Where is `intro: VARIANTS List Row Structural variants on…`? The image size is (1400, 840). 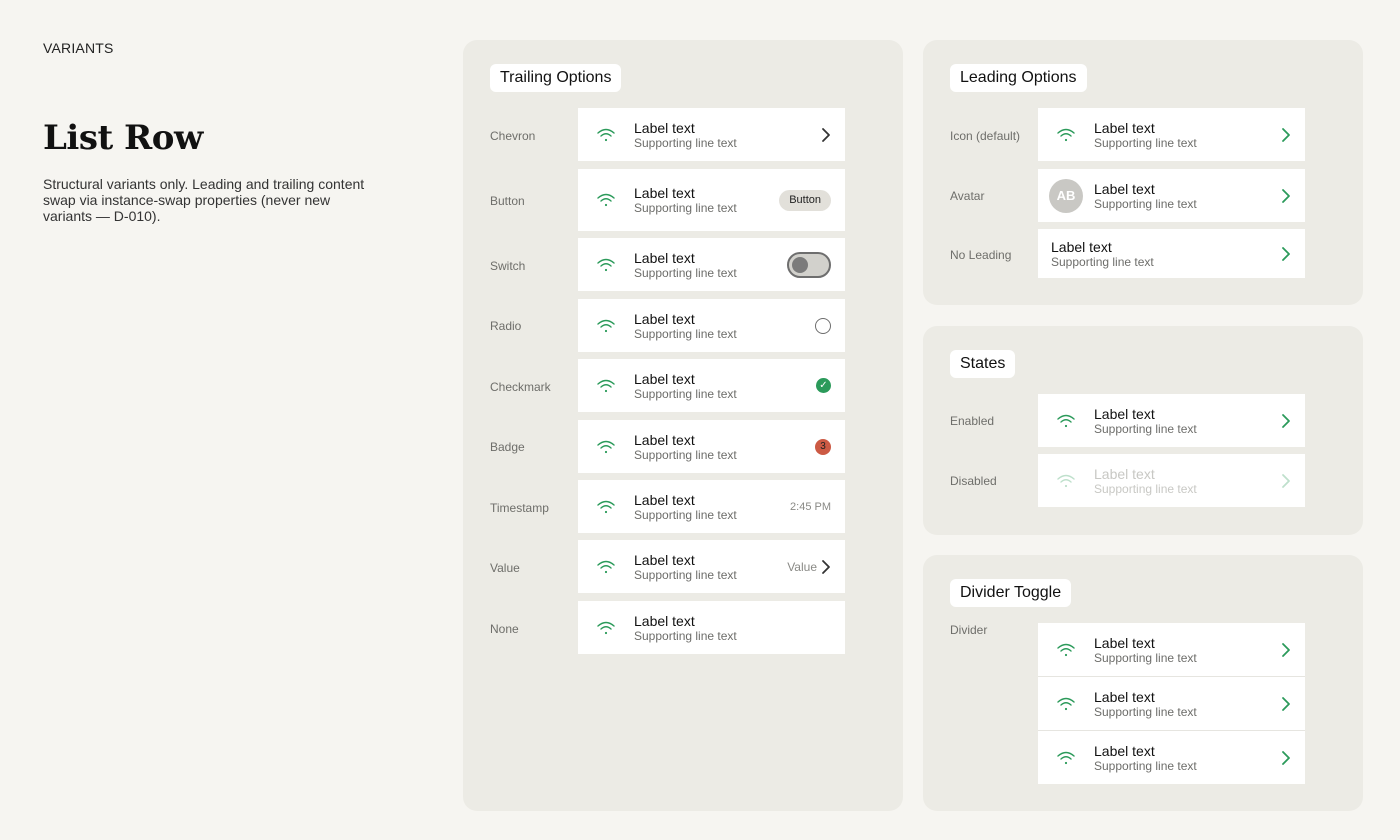
intro: VARIANTS List Row Structural variants on… is located at coordinates (208, 132).